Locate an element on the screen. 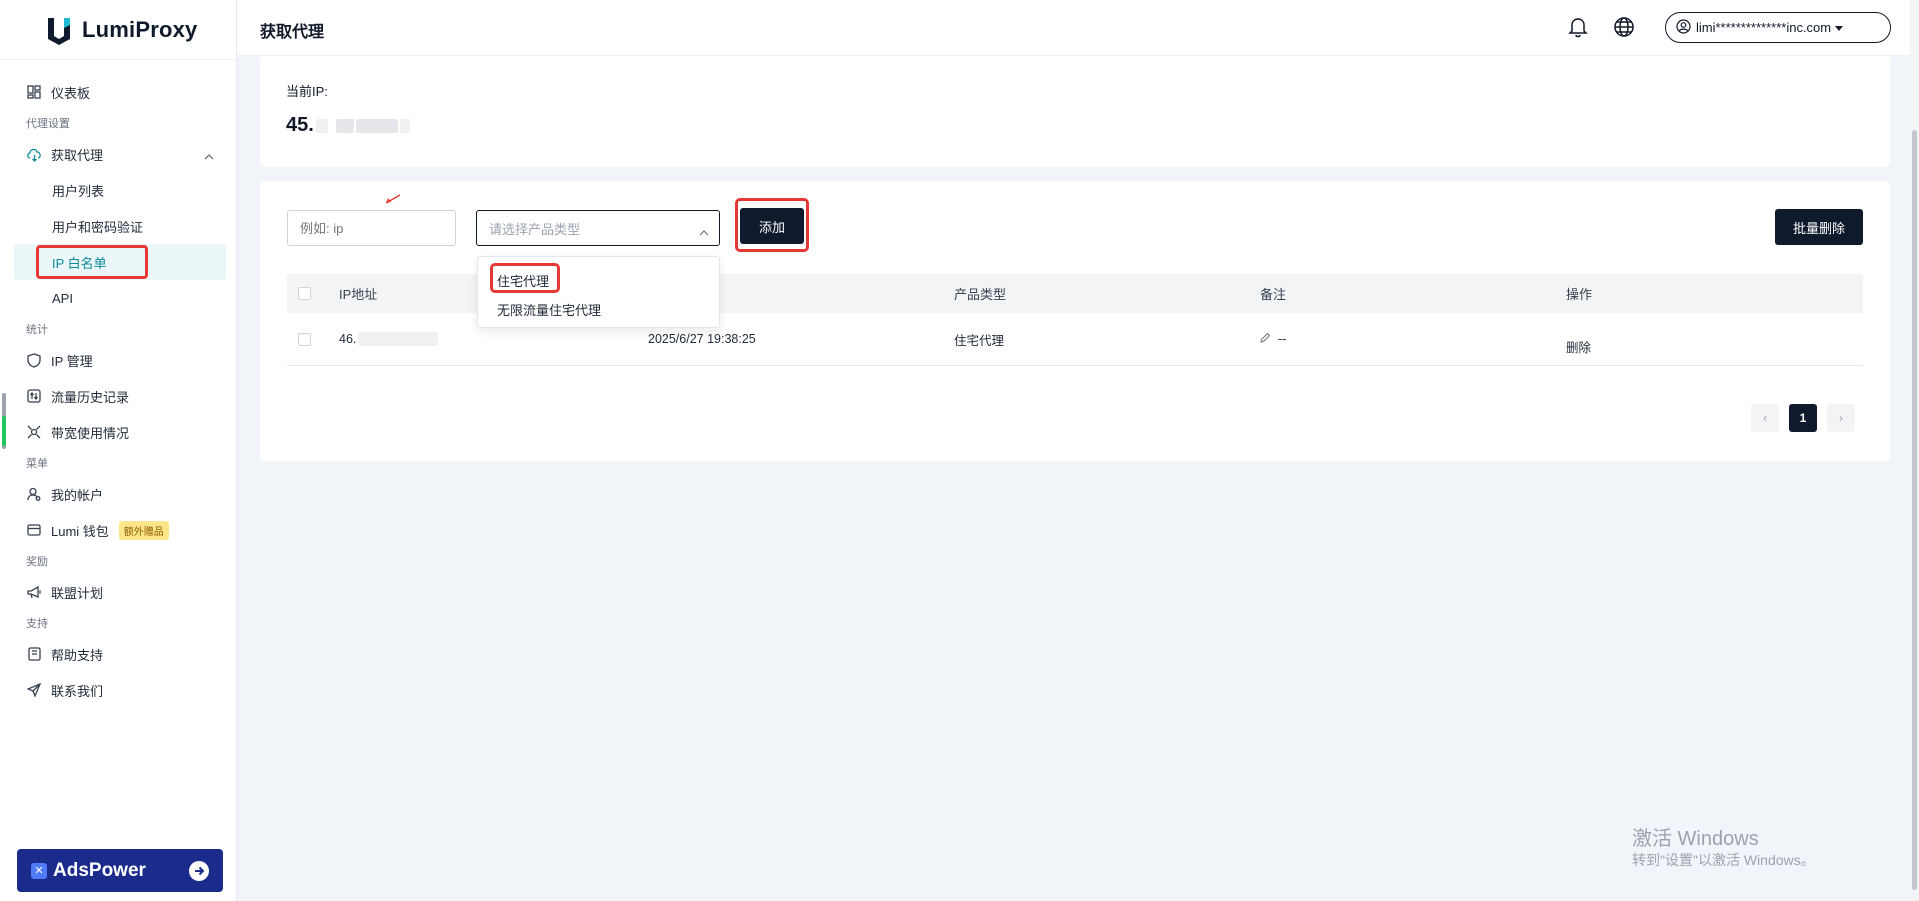 Image resolution: width=1919 pixels, height=901 pixels. annotation-arrow-icon is located at coordinates (393, 199).